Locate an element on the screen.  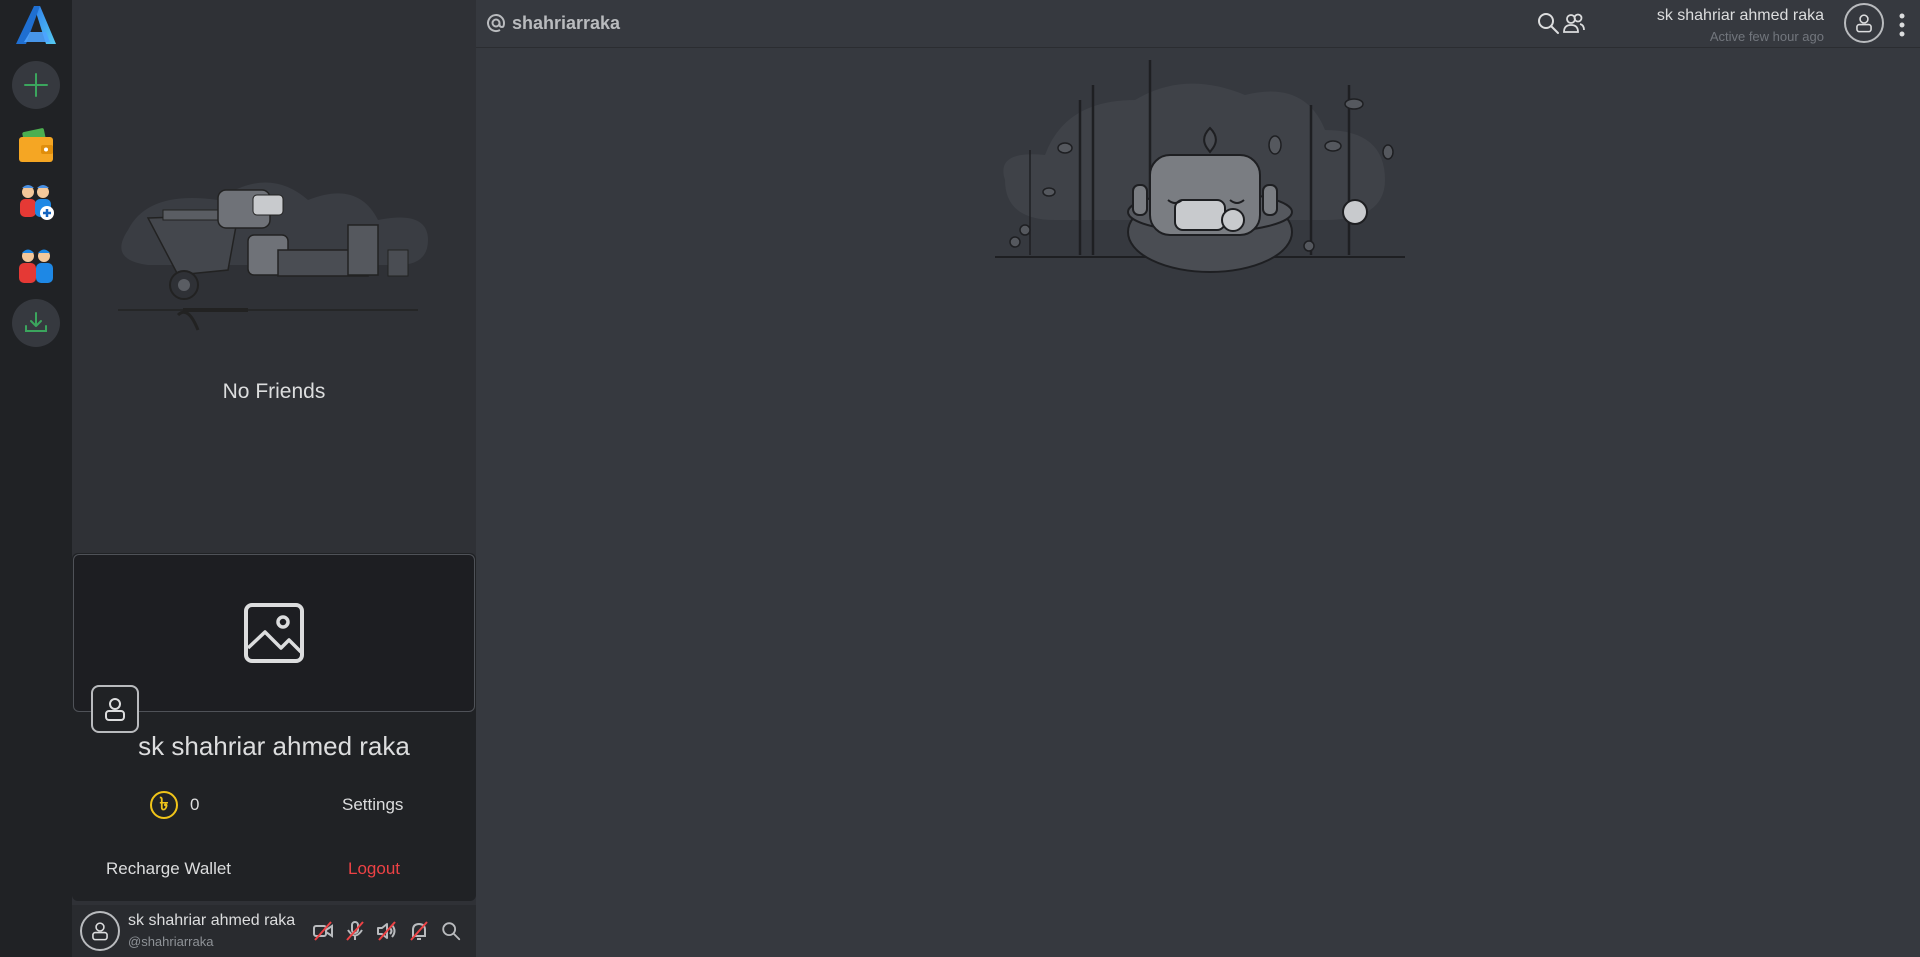
download-icon is located at coordinates (36, 322).